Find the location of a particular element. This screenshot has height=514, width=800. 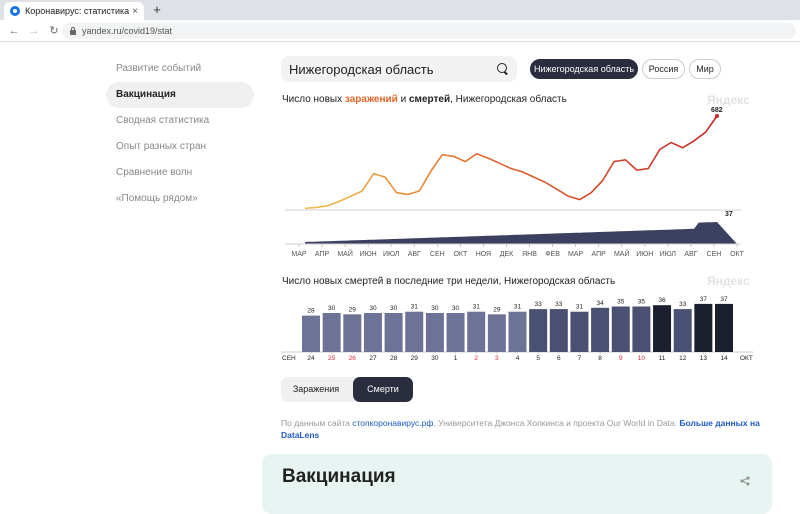

death-bar-day-label: 27 is located at coordinates (373, 358).